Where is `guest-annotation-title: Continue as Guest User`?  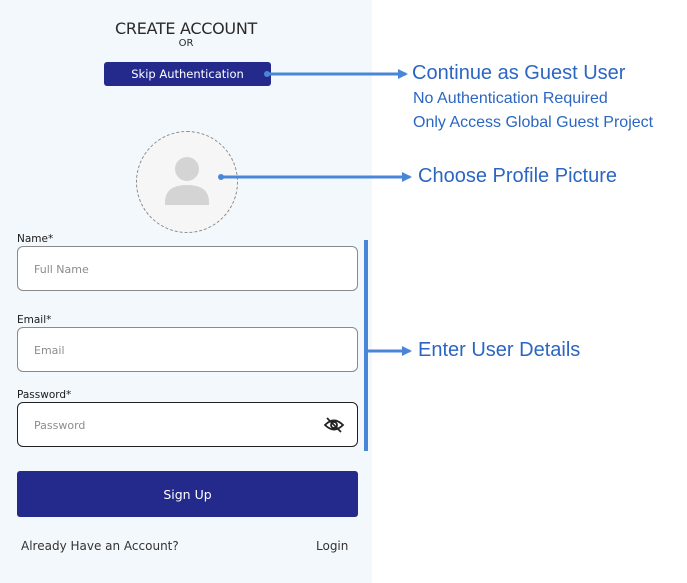
guest-annotation-title: Continue as Guest User is located at coordinates (519, 73).